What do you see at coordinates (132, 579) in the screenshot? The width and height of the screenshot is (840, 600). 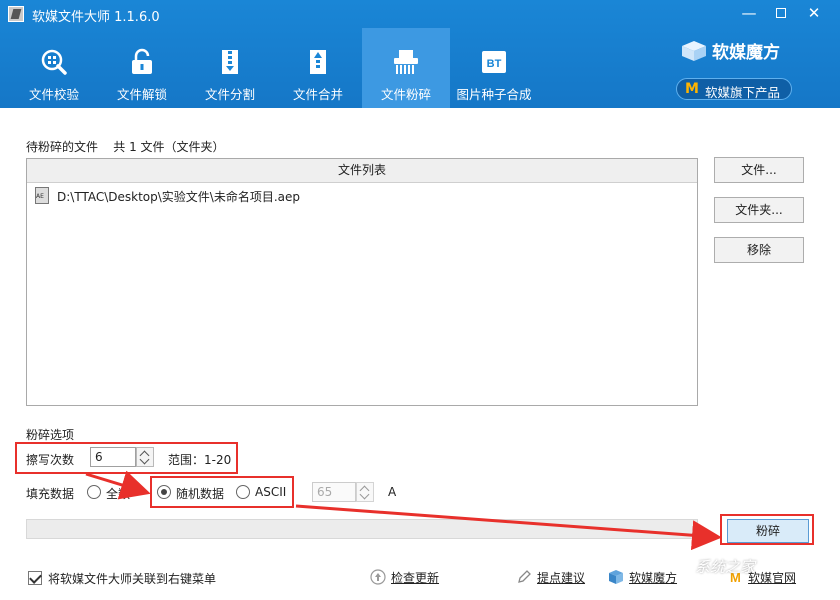 I see `context-menu-label: 将软媒文件大师关联到右键菜单` at bounding box center [132, 579].